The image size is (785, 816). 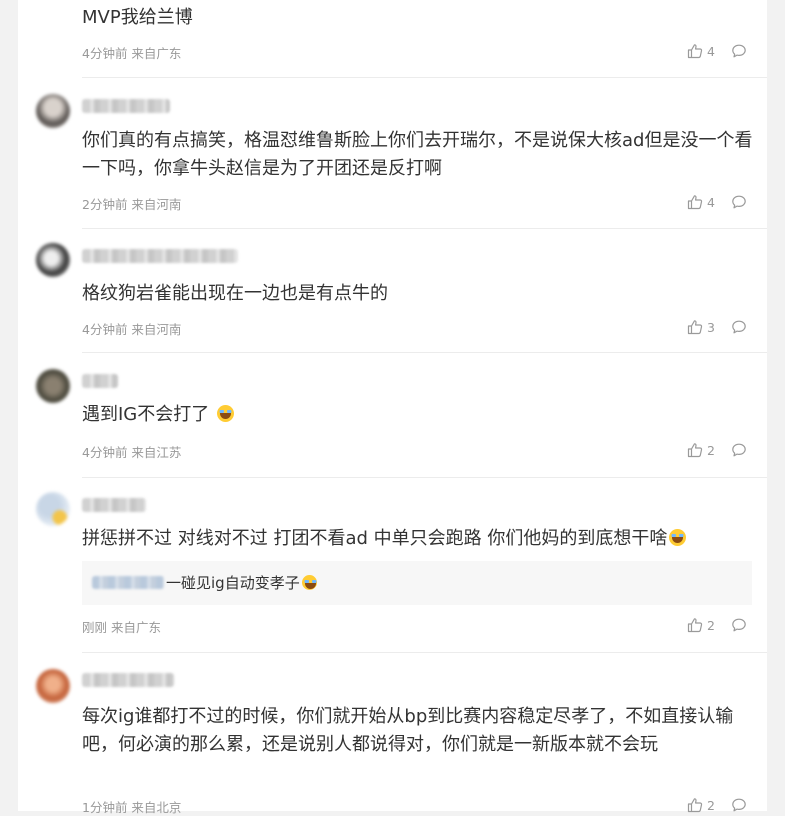 What do you see at coordinates (711, 327) in the screenshot?
I see `like-count: 3` at bounding box center [711, 327].